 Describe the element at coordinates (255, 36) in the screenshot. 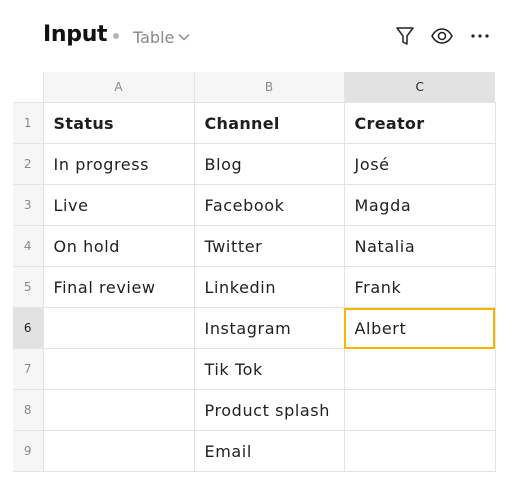

I see `toolbar: Input Table` at that location.